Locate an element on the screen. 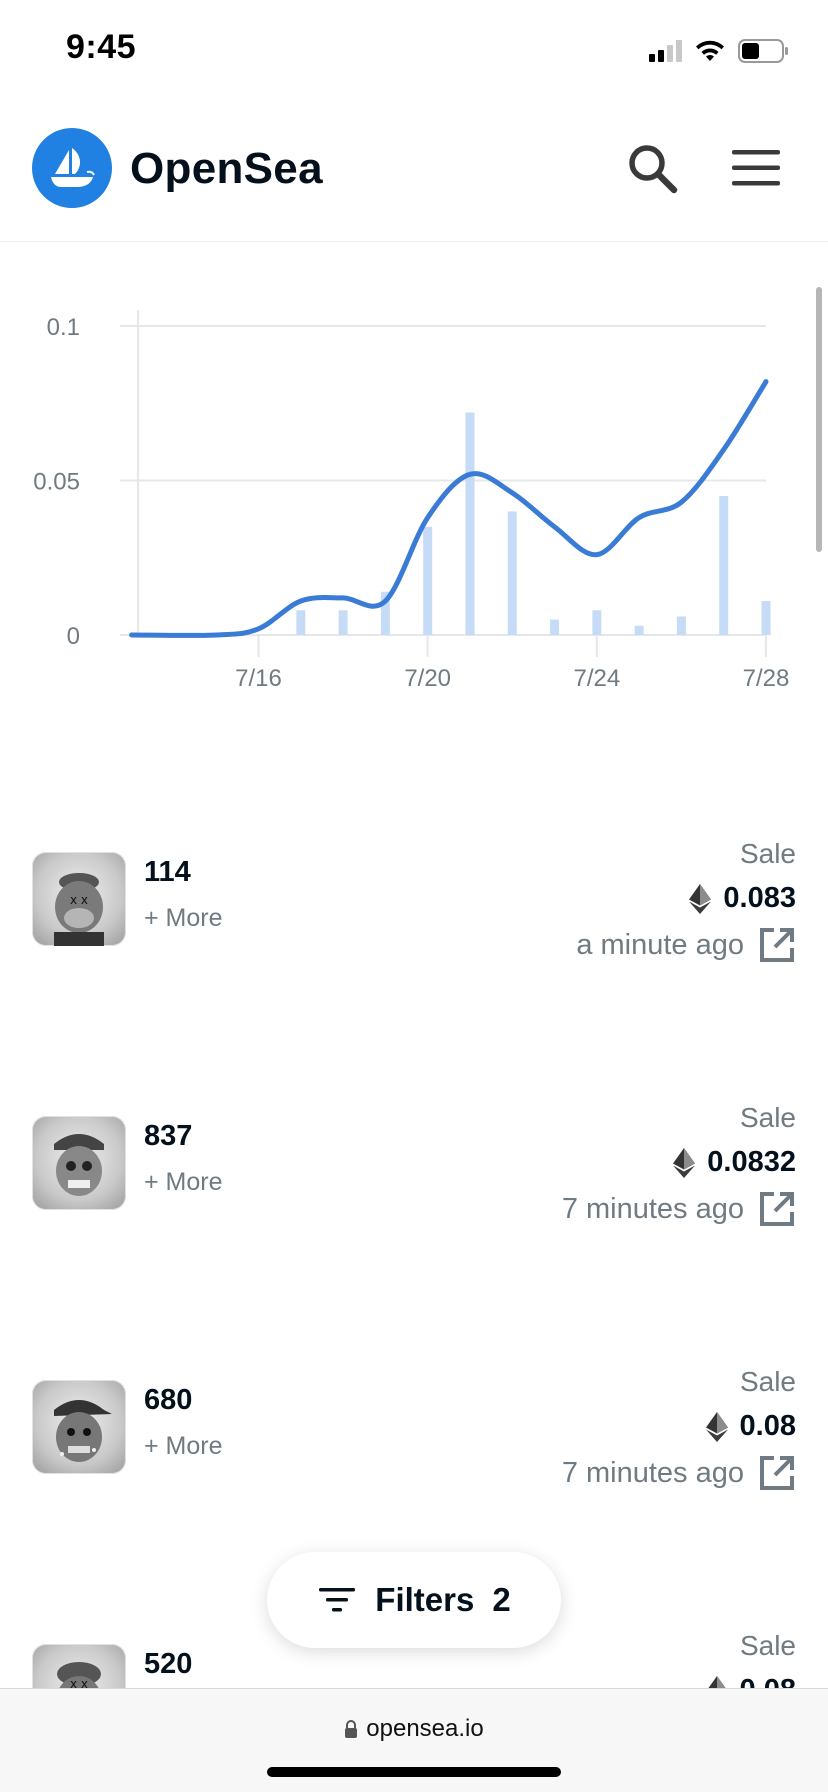  sale-price: 0.0832 is located at coordinates (734, 1162).